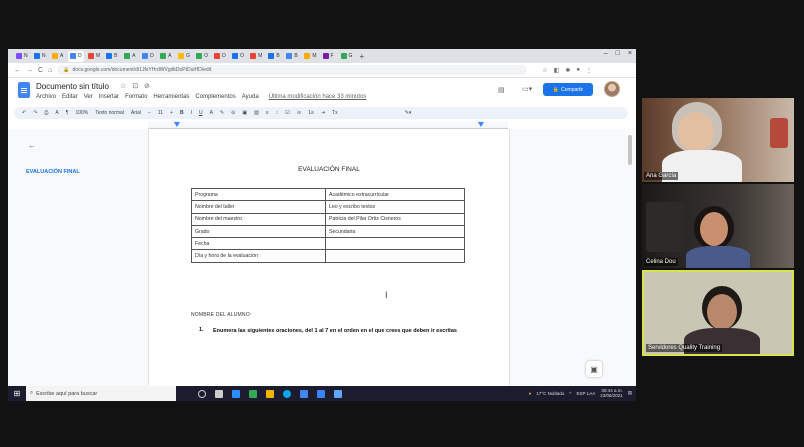 This screenshot has height=447, width=804. I want to click on forward-icon: →, so click(29, 70).